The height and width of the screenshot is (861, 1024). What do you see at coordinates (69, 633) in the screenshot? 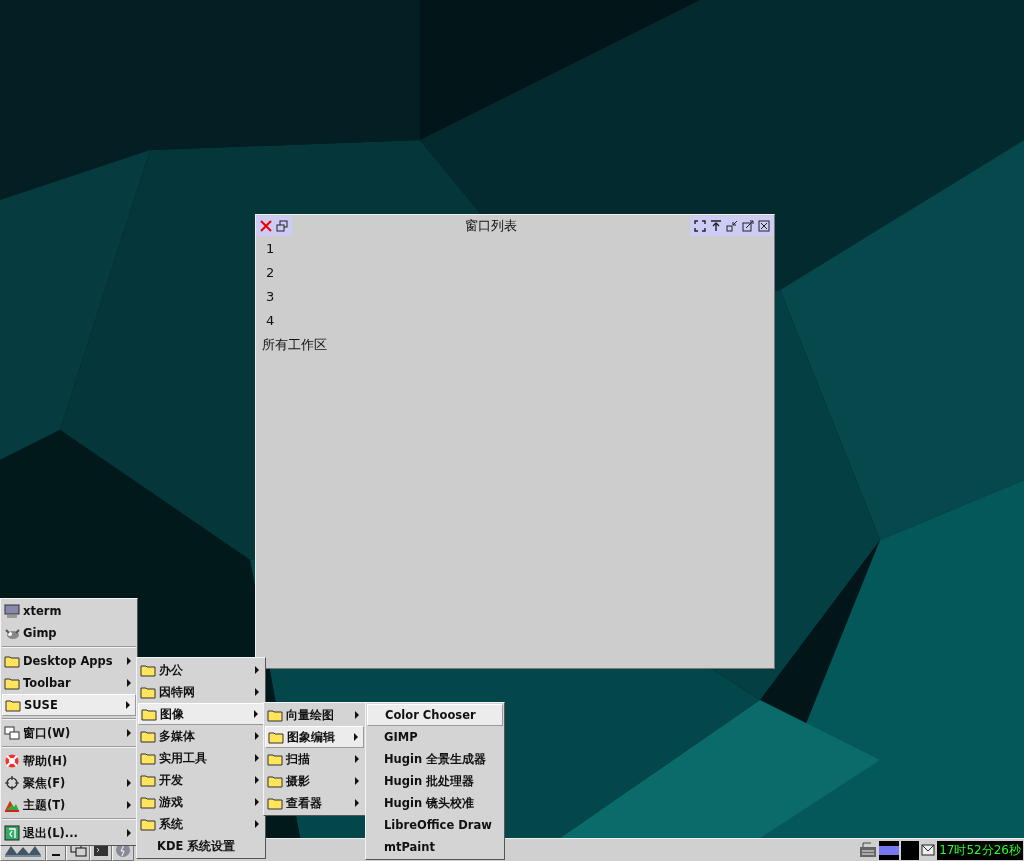
I see `menu-item: Gimp` at bounding box center [69, 633].